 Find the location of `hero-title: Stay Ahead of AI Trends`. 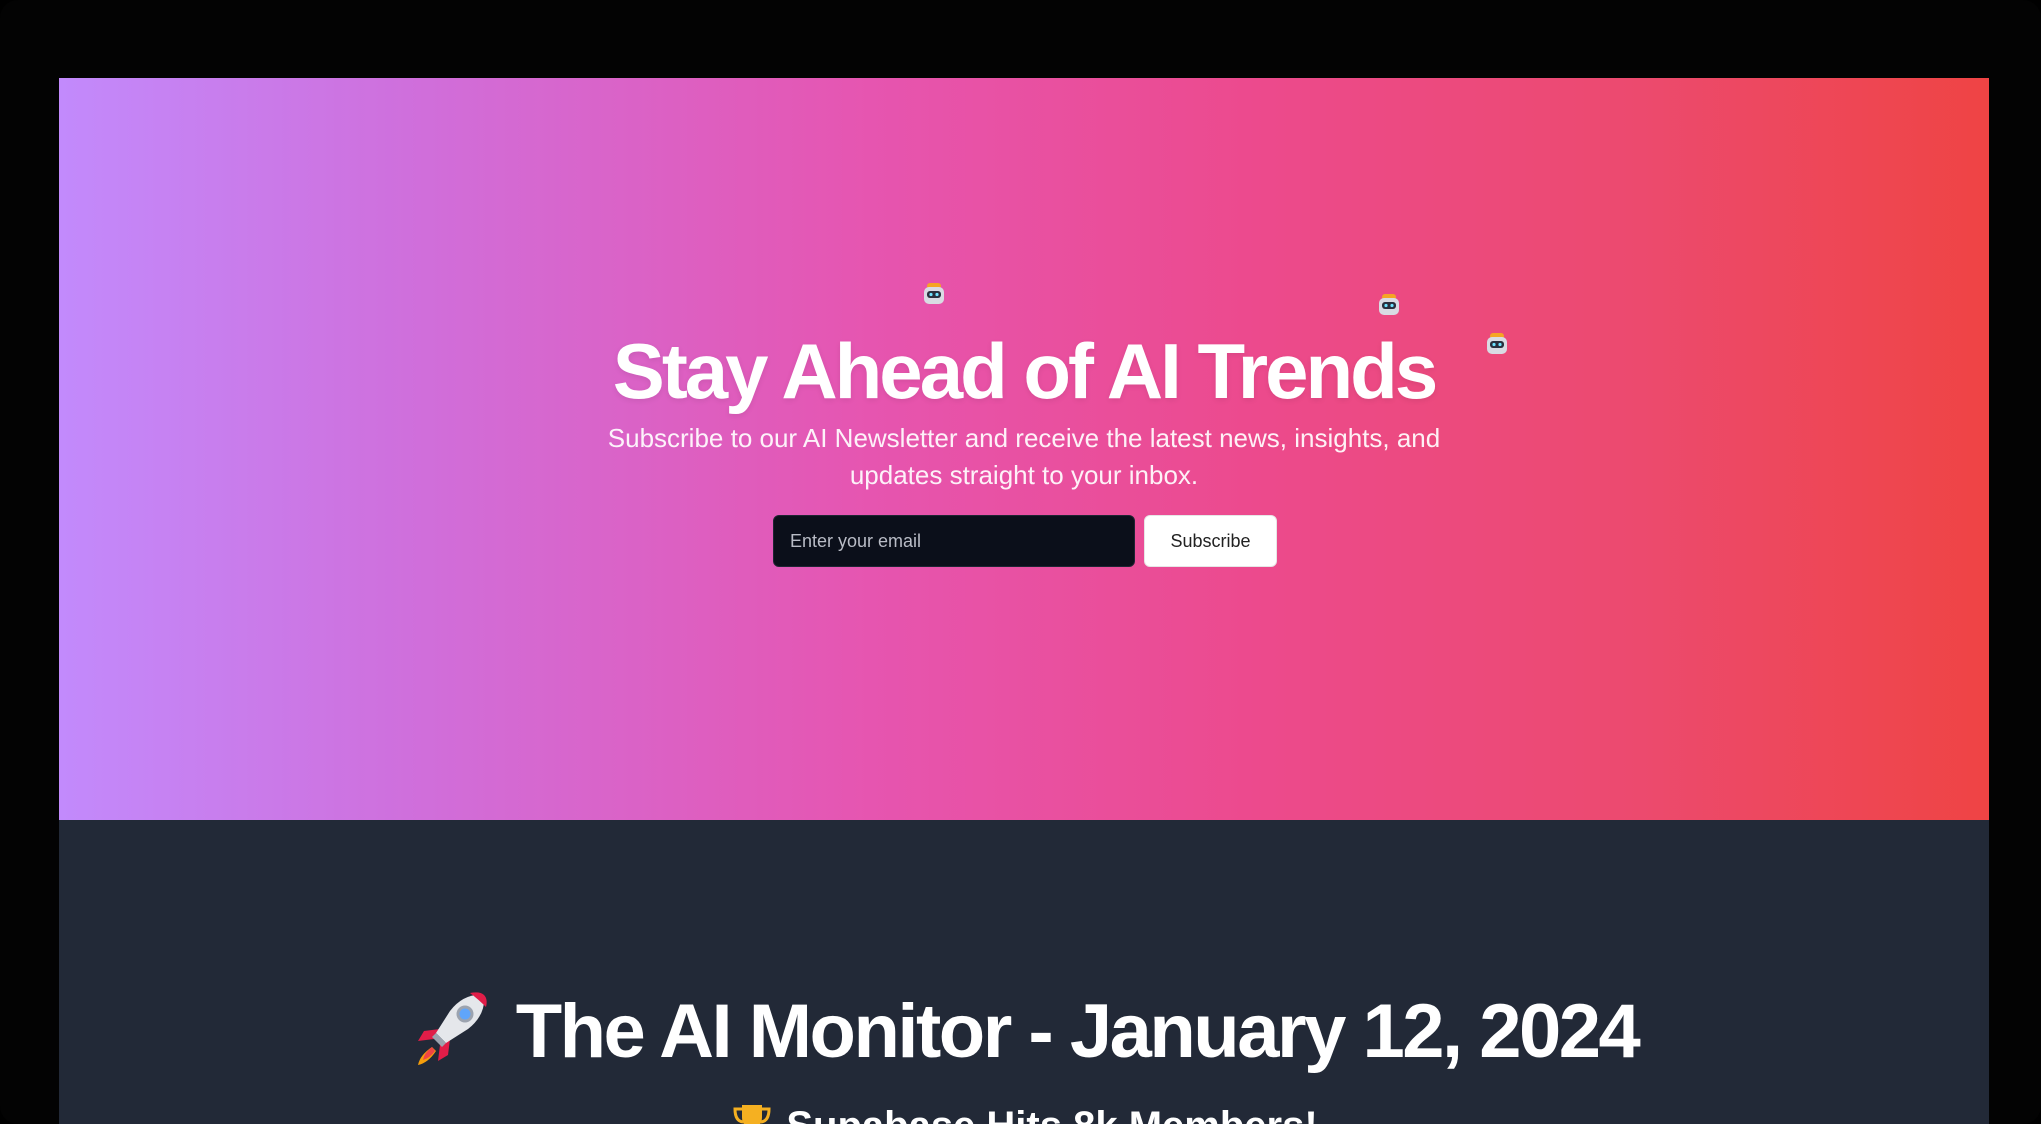

hero-title: Stay Ahead of AI Trends is located at coordinates (1025, 371).